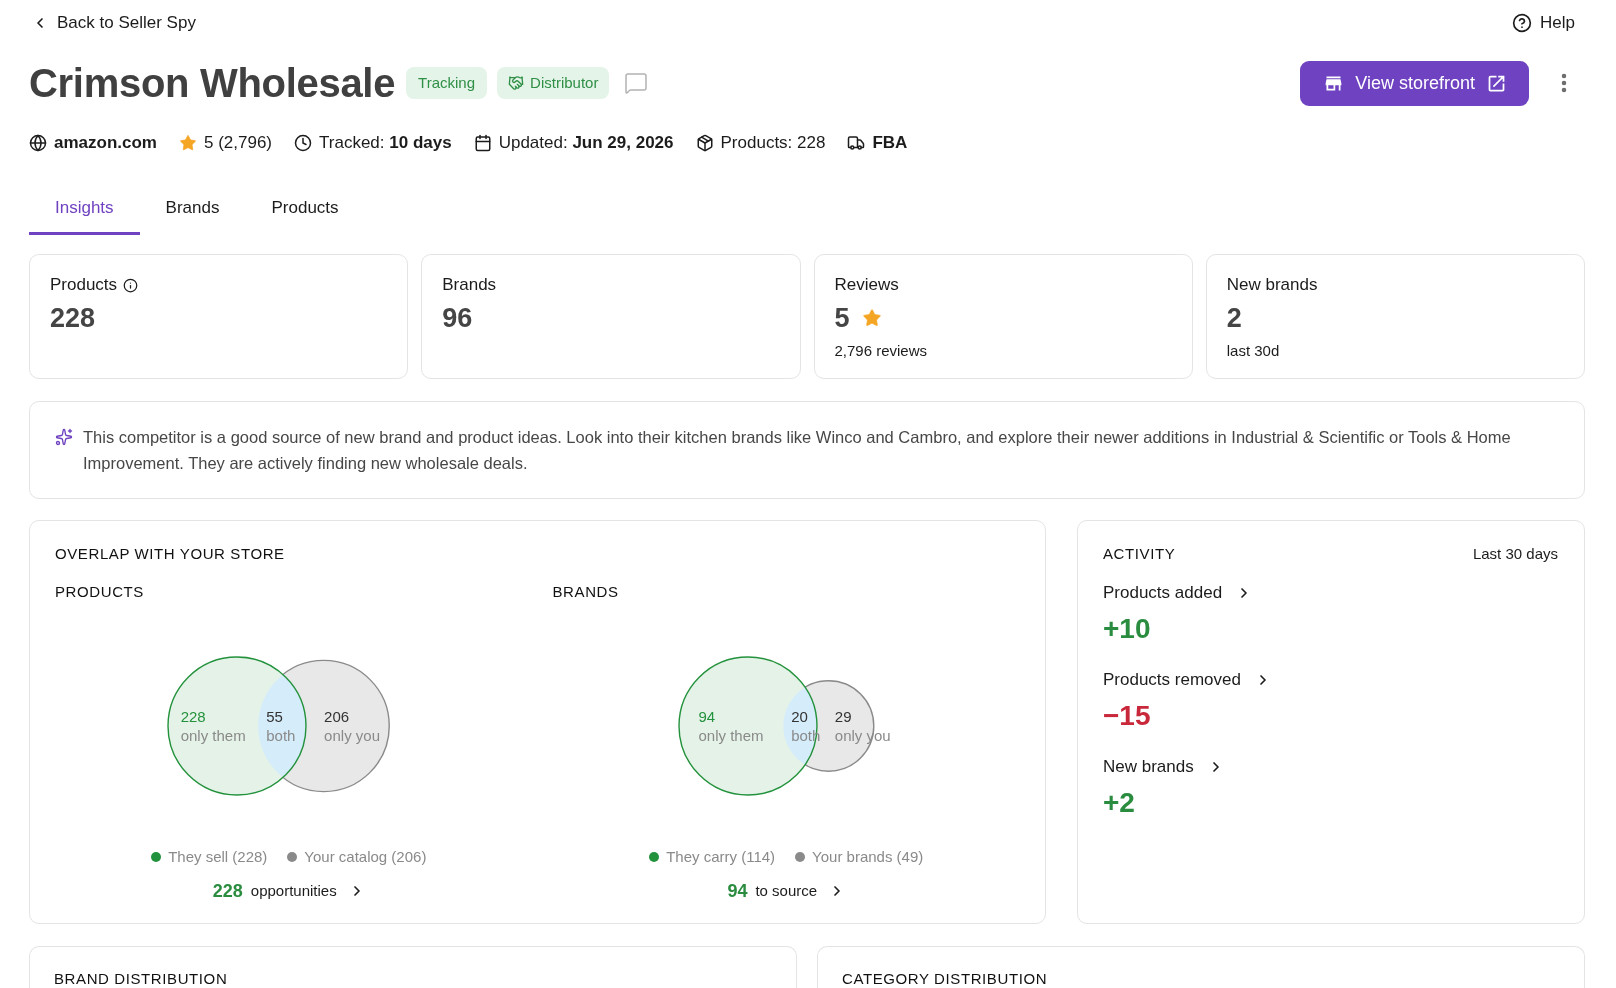  What do you see at coordinates (212, 83) in the screenshot?
I see `page-title: Crimson Wholesale` at bounding box center [212, 83].